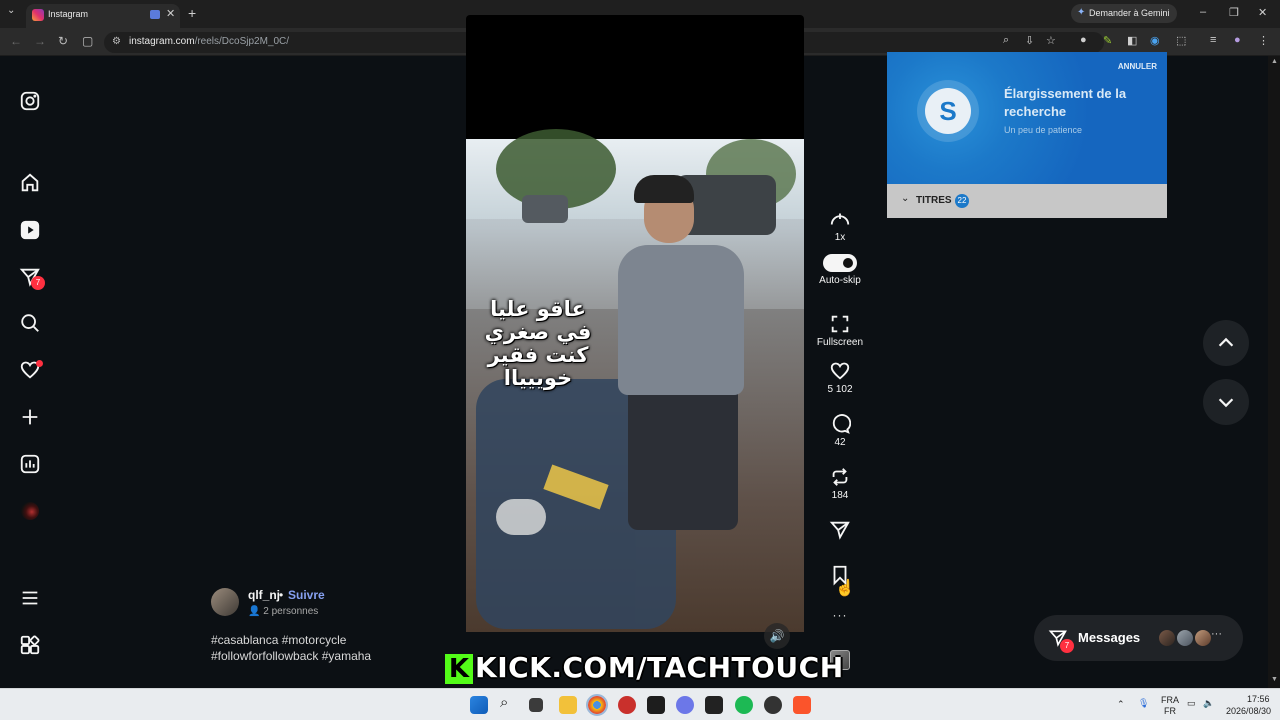  Describe the element at coordinates (777, 636) in the screenshot. I see `volume-toggle-button: 🔊` at that location.